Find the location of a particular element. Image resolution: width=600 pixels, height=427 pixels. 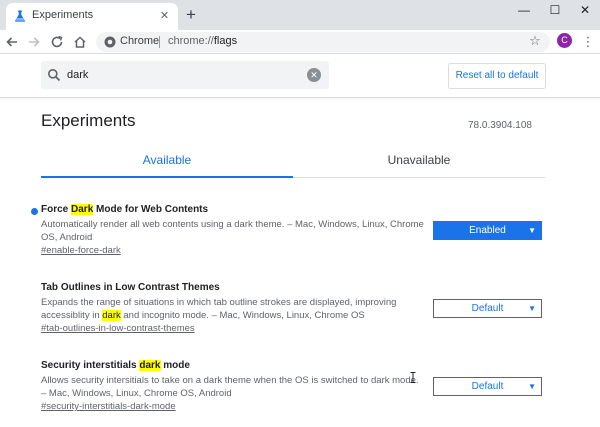

experiment-title: Security interstitials dark mode is located at coordinates (296, 366).